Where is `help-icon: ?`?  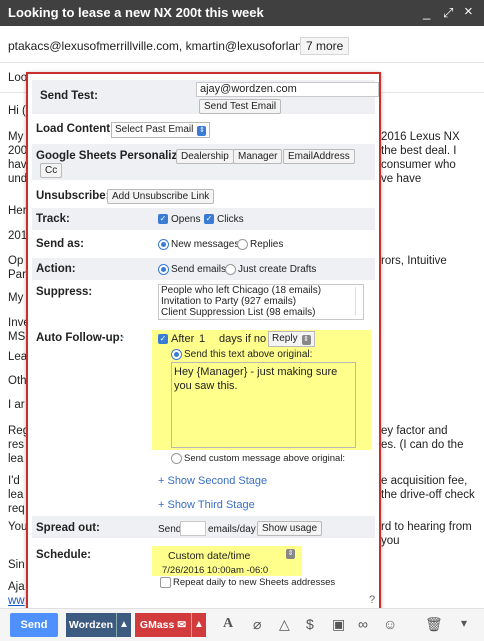
help-icon: ? is located at coordinates (372, 600).